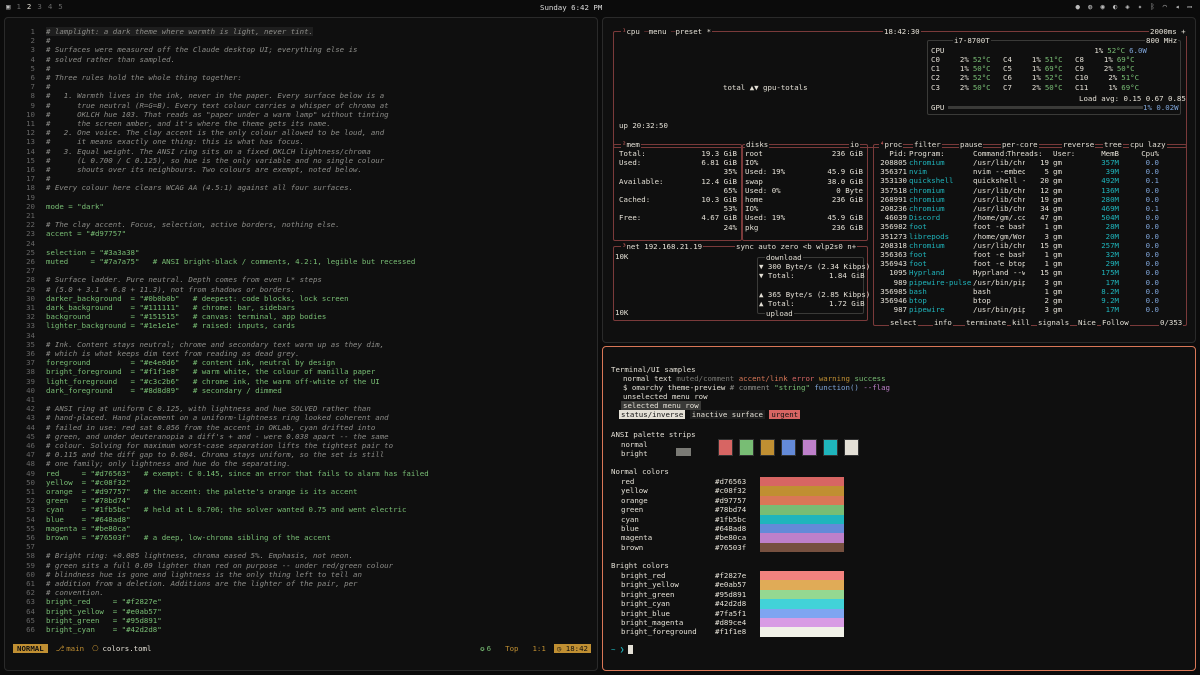 Image resolution: width=1200 pixels, height=675 pixels. What do you see at coordinates (50, 6) in the screenshot?
I see `workspace-4: 4` at bounding box center [50, 6].